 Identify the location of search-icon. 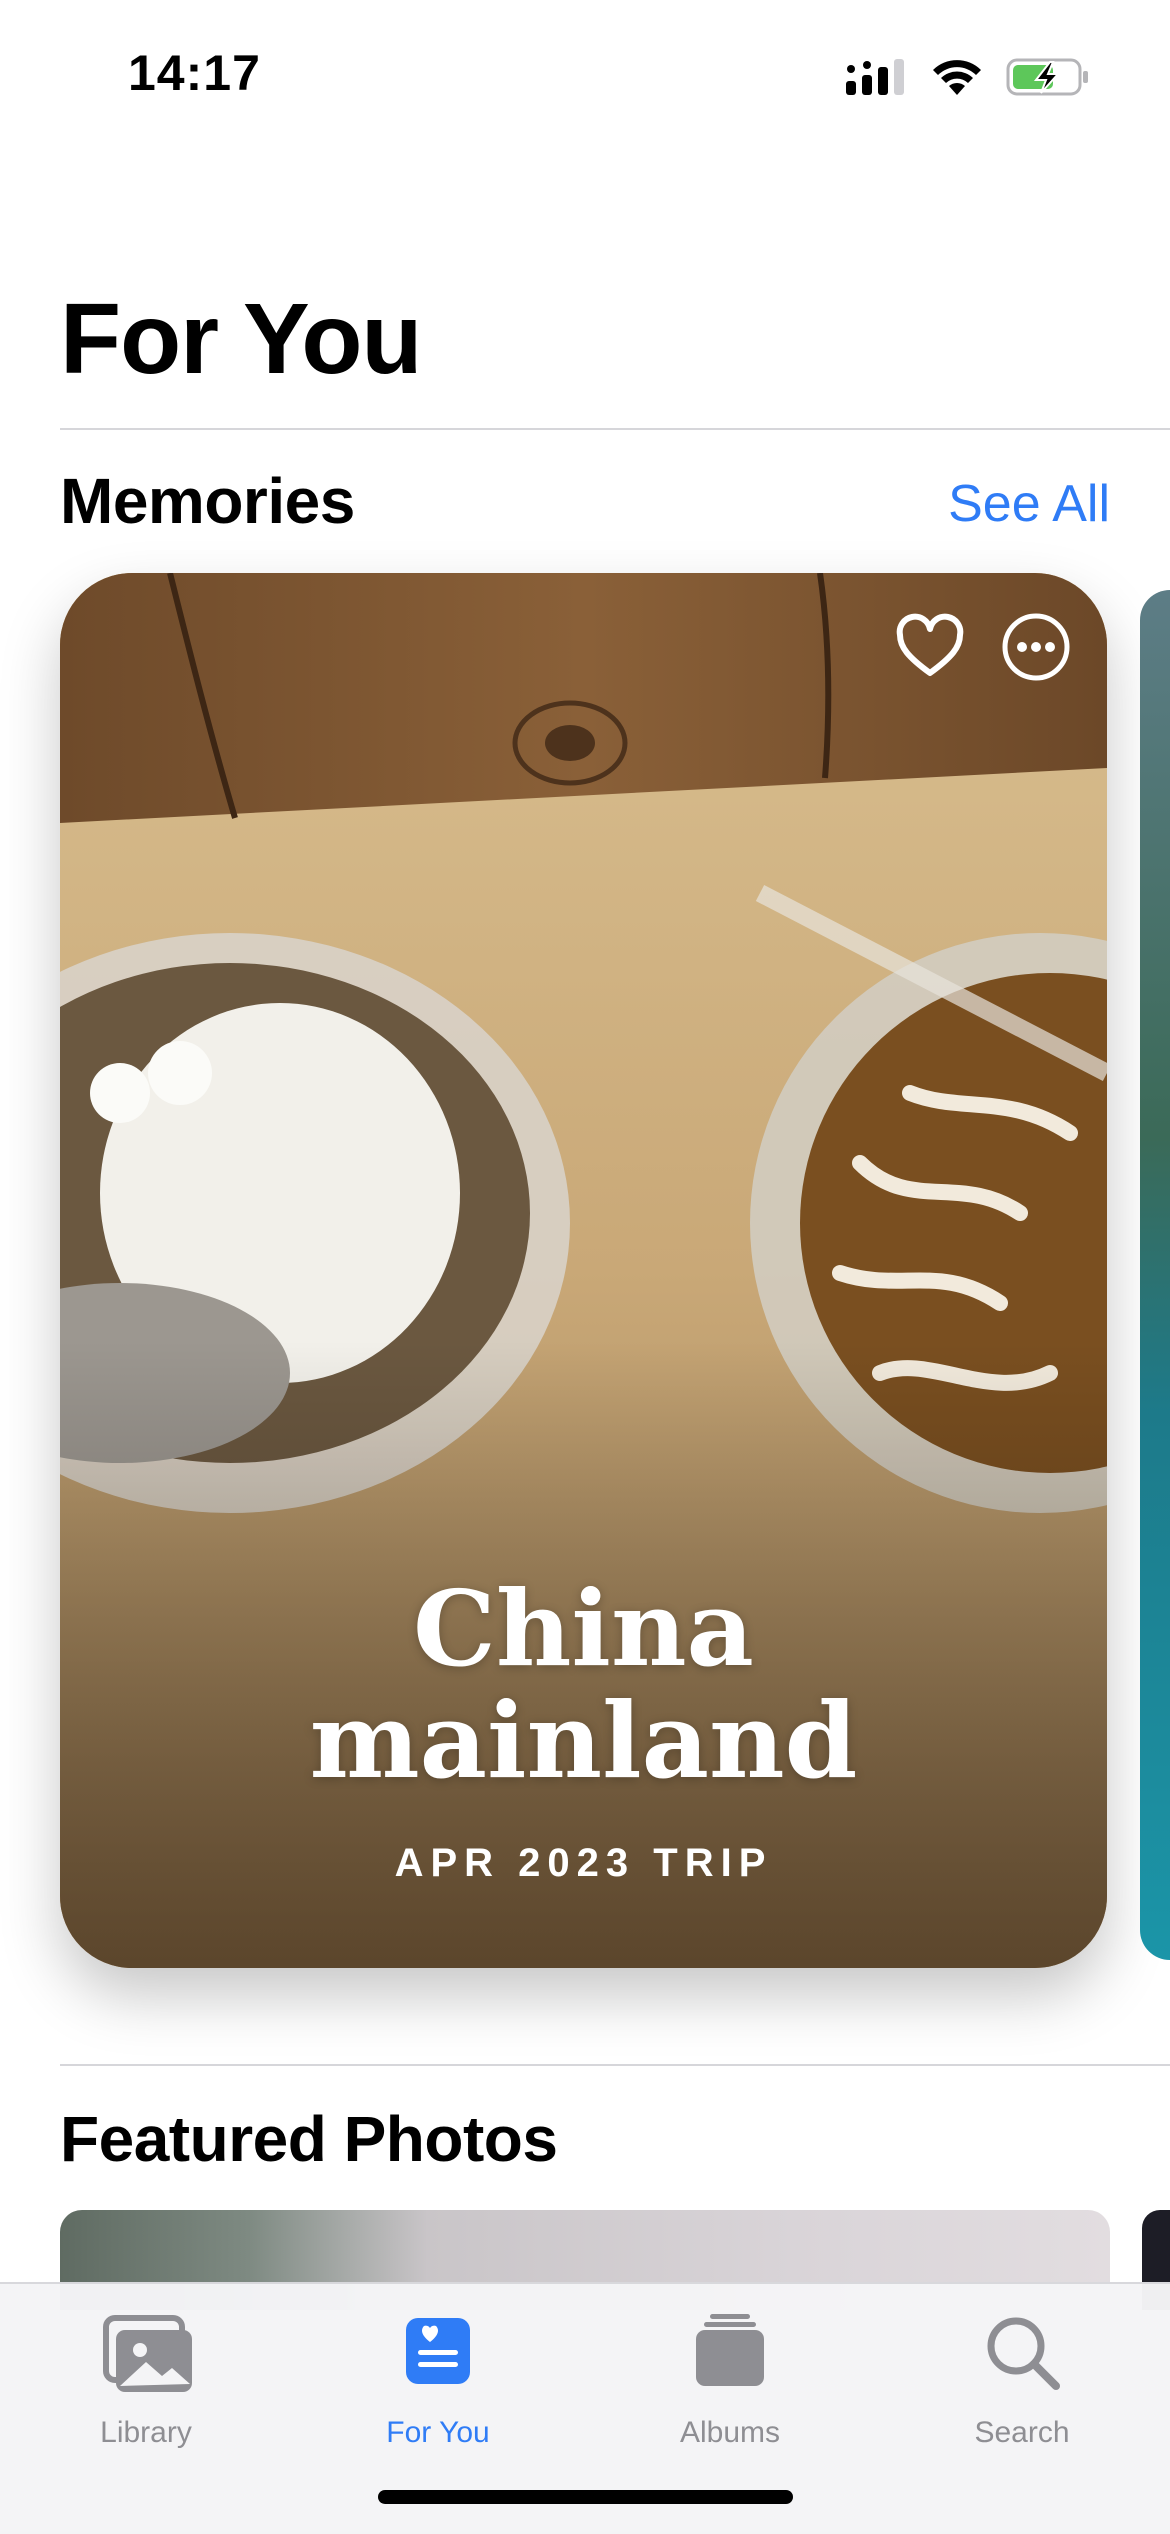
(1023, 2353).